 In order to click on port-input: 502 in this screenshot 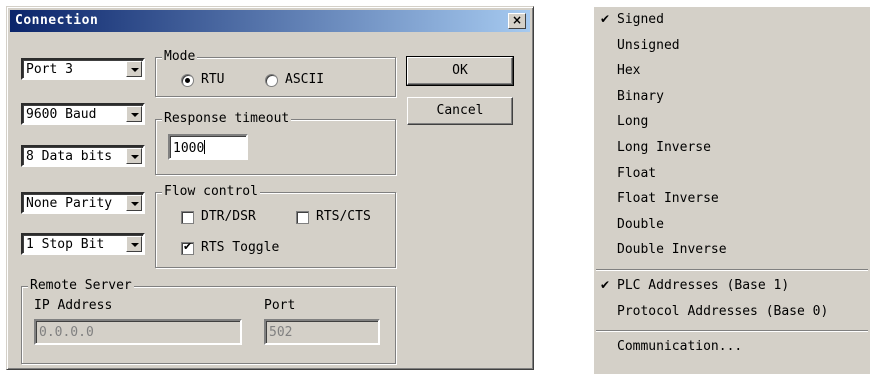, I will do `click(322, 332)`.